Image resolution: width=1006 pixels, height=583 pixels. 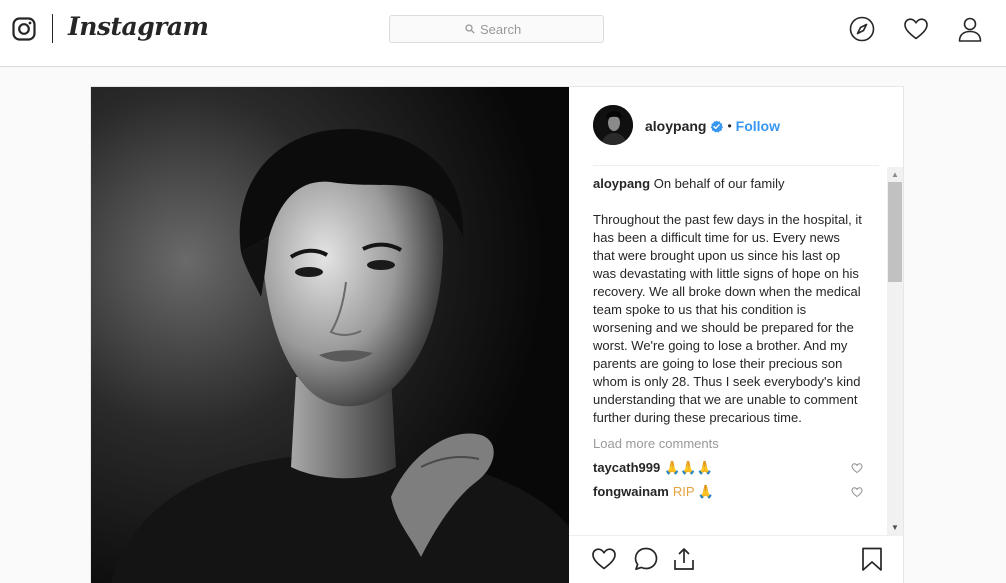 What do you see at coordinates (604, 559) in the screenshot?
I see `like-heart-icon` at bounding box center [604, 559].